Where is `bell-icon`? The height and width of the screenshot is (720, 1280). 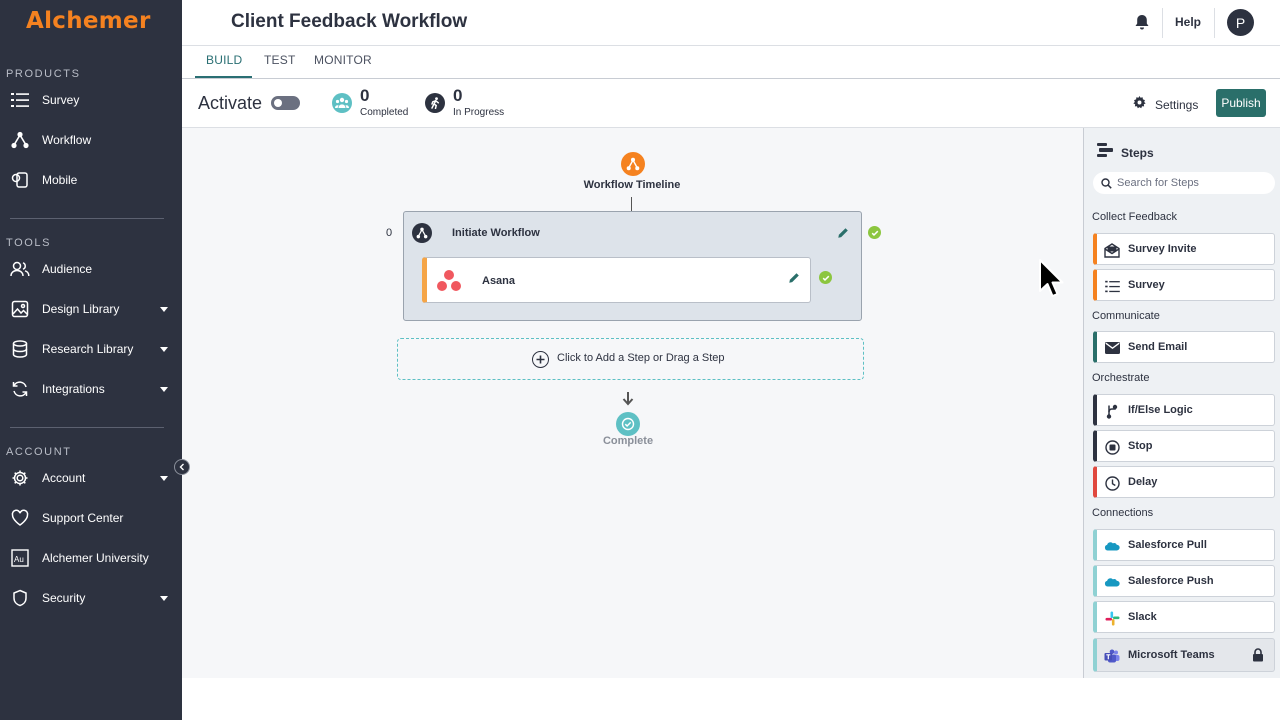
bell-icon is located at coordinates (1142, 22).